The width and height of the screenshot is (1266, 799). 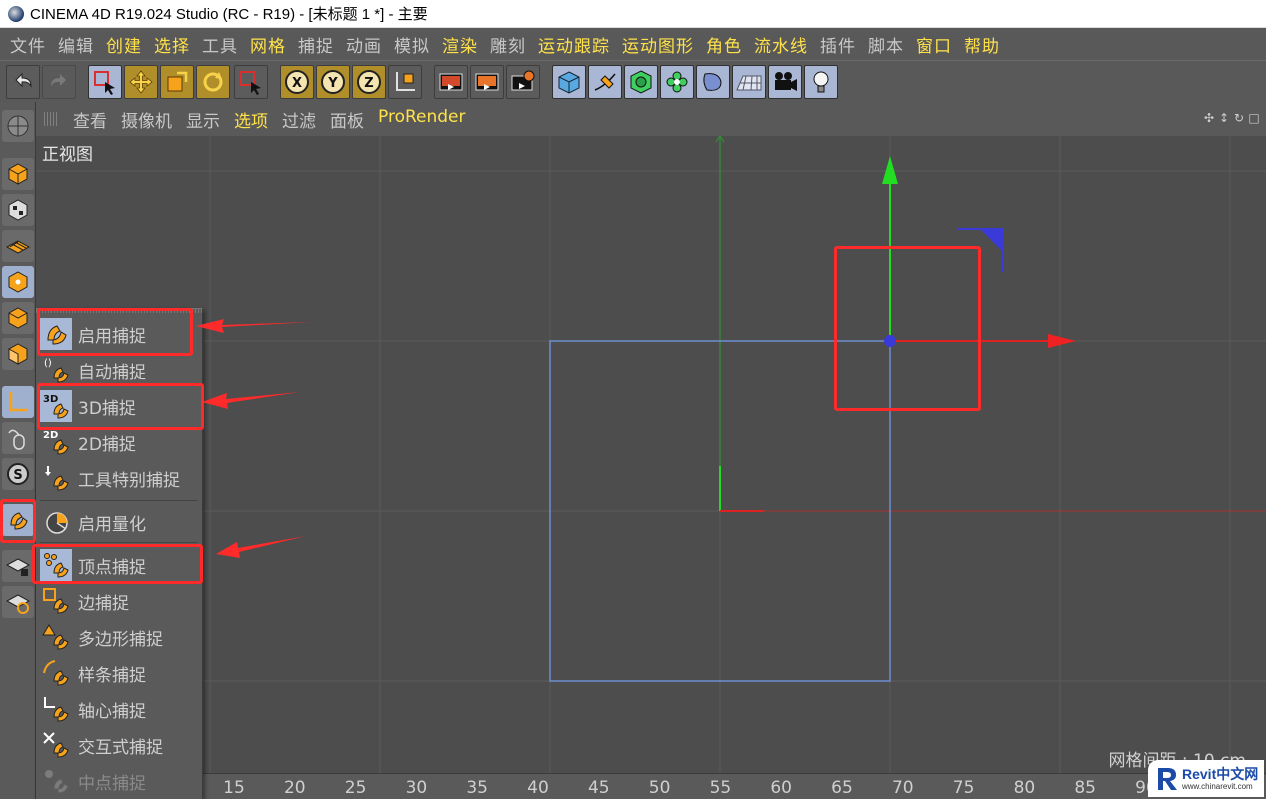 What do you see at coordinates (574, 44) in the screenshot?
I see `menu-11: 运动跟踪` at bounding box center [574, 44].